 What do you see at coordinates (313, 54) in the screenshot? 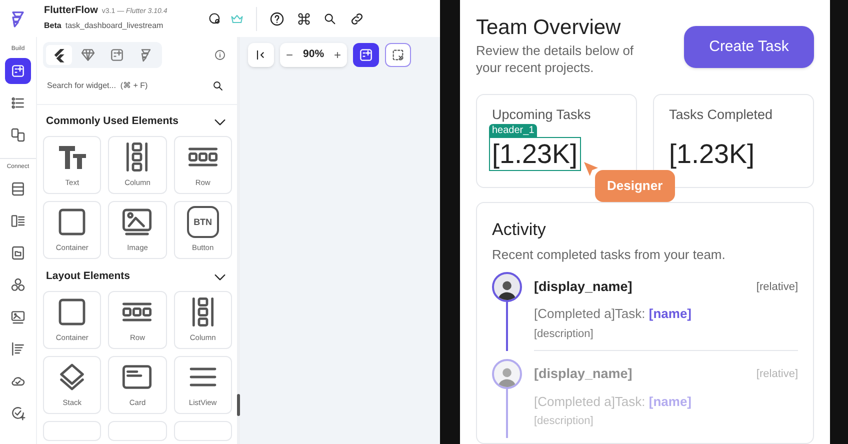
I see `zoom-level: 90%` at bounding box center [313, 54].